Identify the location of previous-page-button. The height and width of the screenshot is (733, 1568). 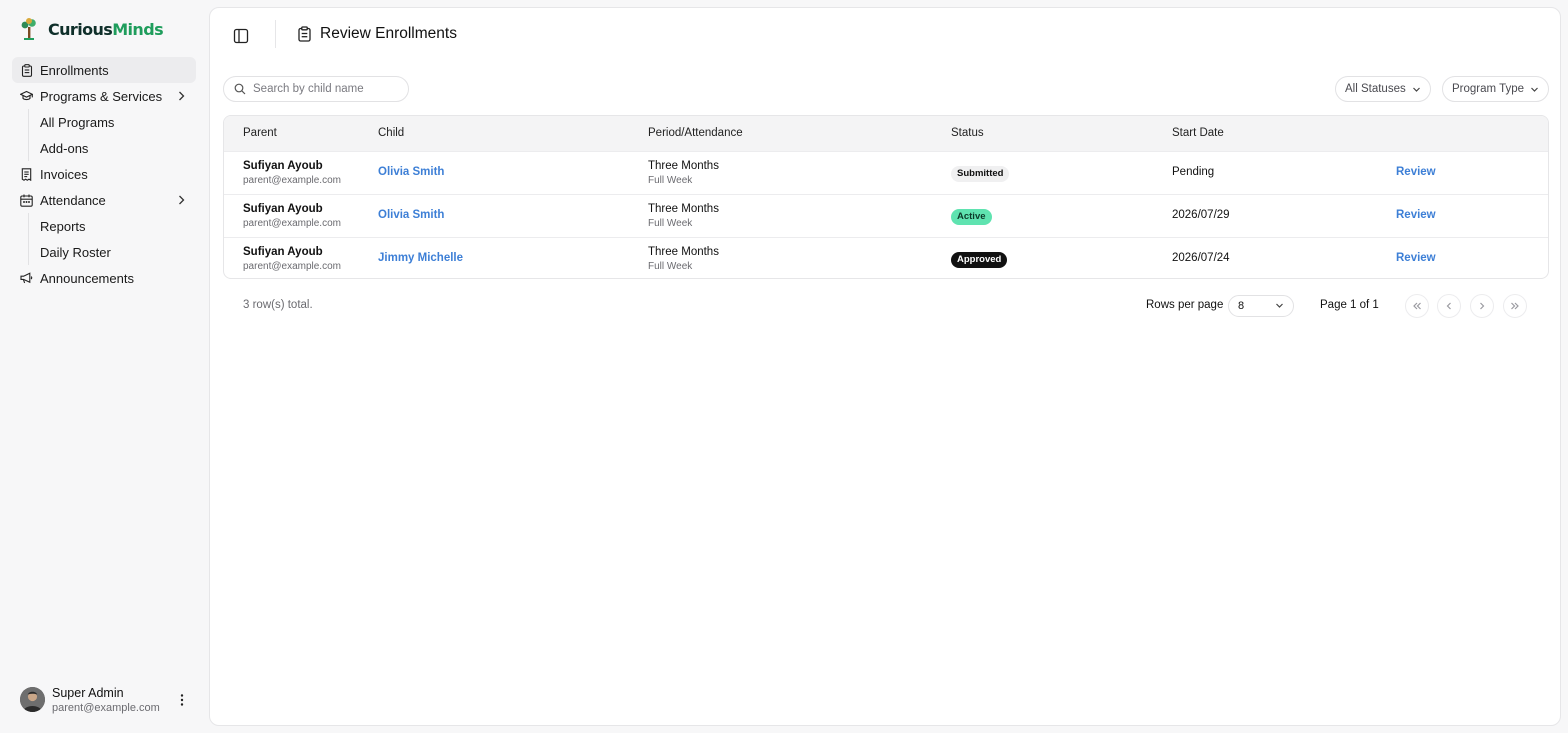
(1449, 306).